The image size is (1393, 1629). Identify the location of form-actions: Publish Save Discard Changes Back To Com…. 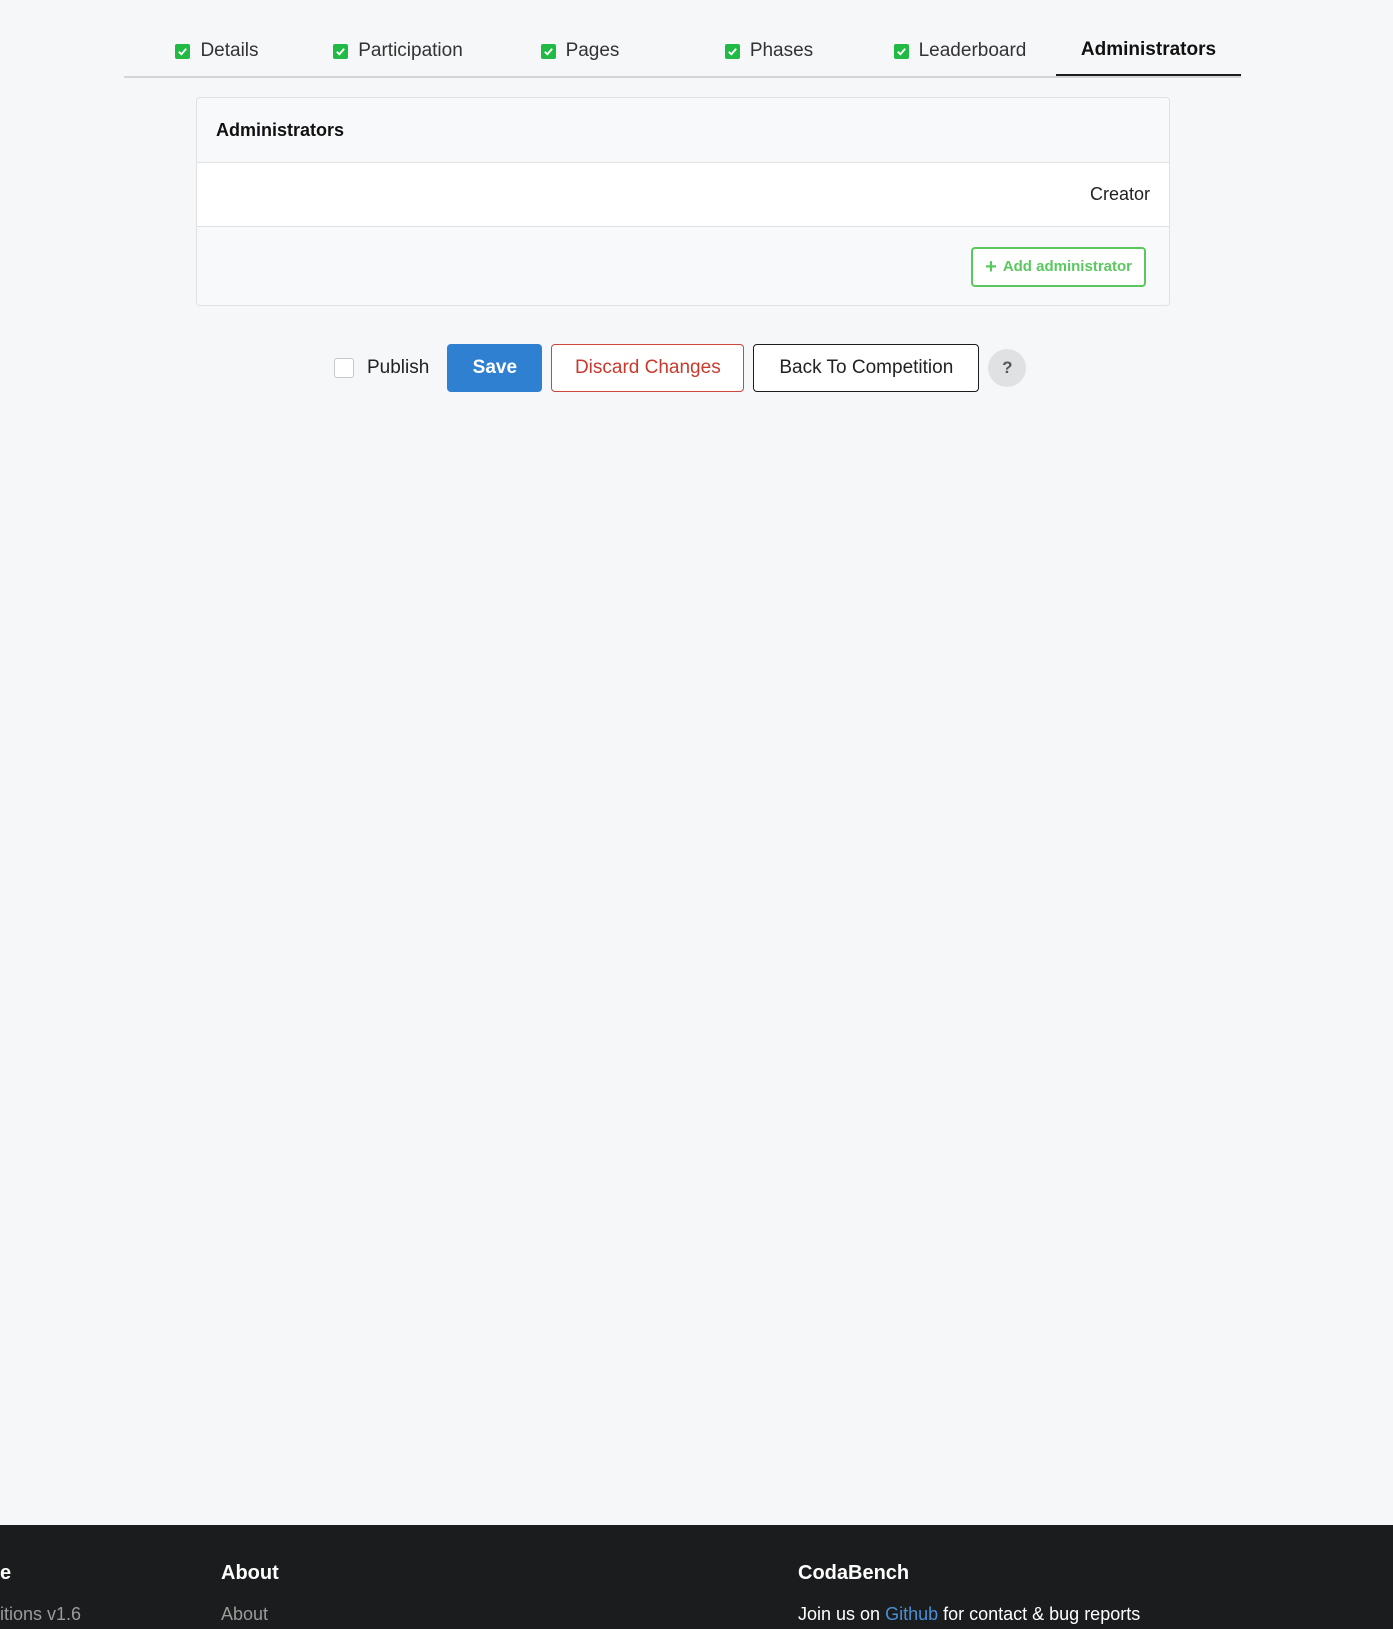
(680, 368).